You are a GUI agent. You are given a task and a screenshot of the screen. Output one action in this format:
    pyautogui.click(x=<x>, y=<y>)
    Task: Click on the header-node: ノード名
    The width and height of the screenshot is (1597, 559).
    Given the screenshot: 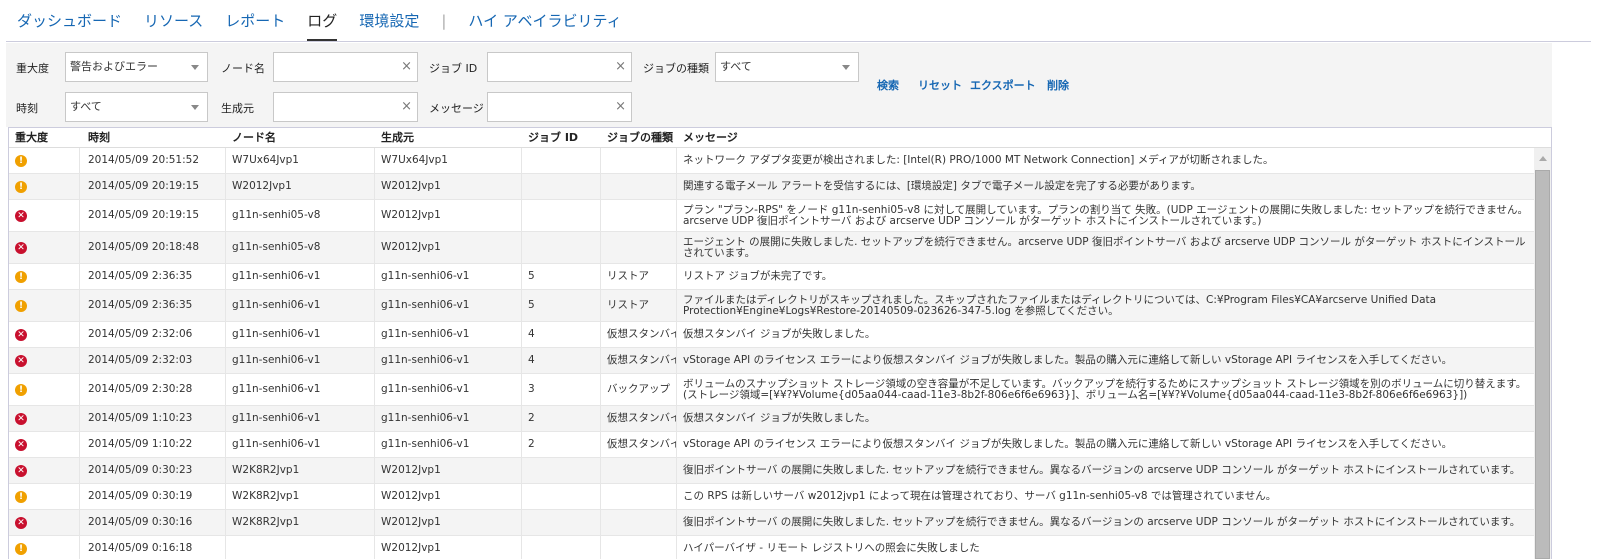 What is the action you would take?
    pyautogui.click(x=300, y=137)
    